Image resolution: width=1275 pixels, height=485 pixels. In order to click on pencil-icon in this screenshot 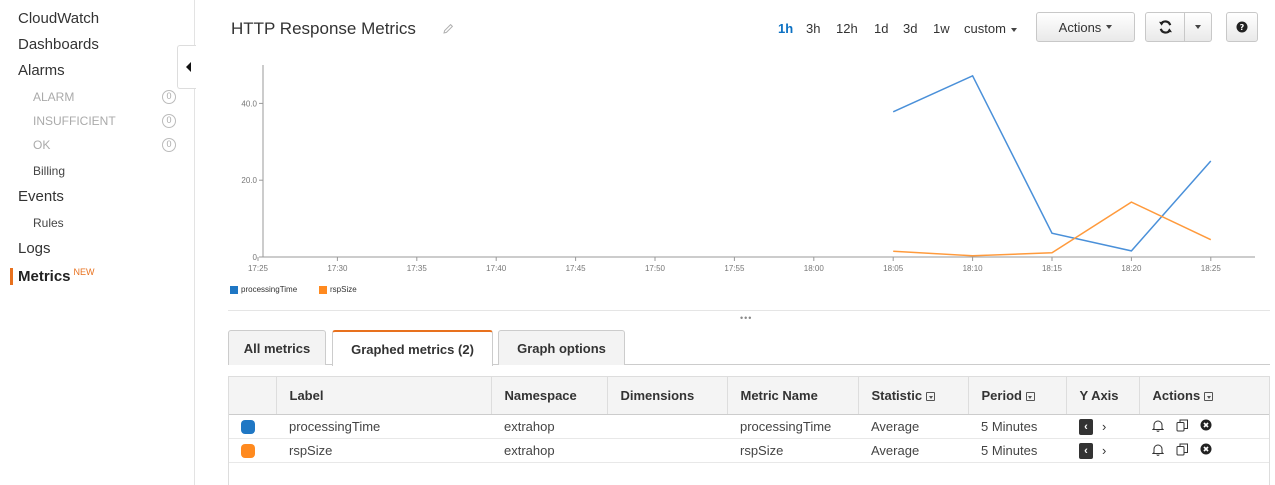, I will do `click(449, 30)`.